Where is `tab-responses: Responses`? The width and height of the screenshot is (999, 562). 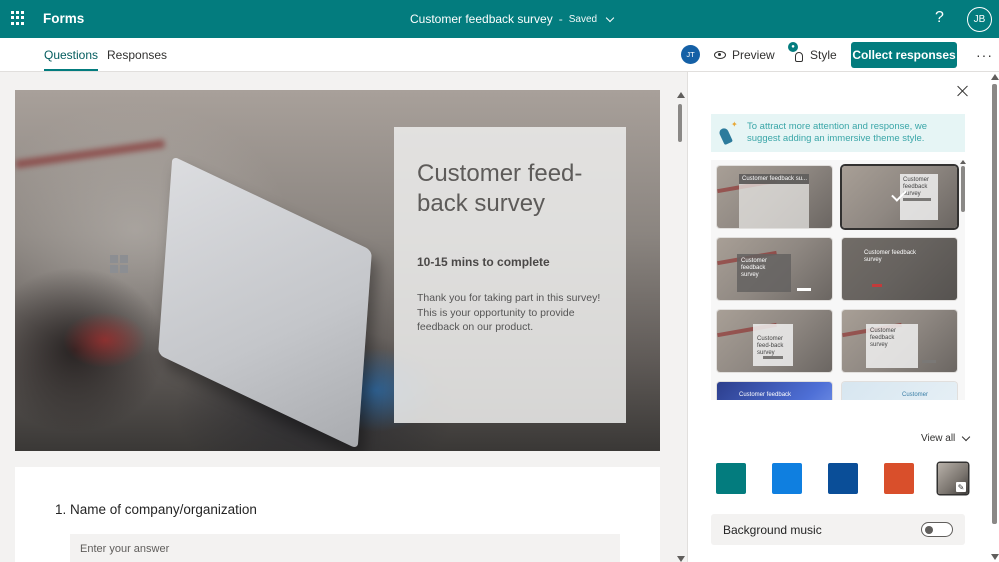 tab-responses: Responses is located at coordinates (137, 55).